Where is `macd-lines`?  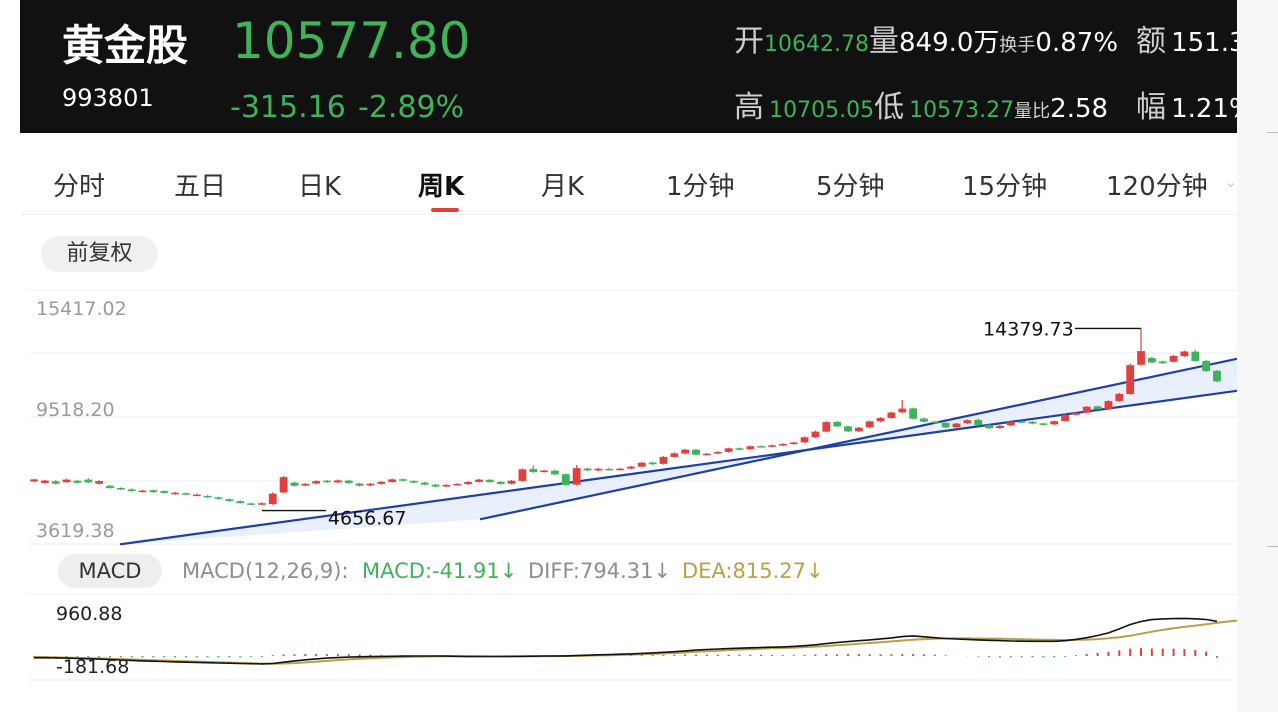 macd-lines is located at coordinates (635, 641).